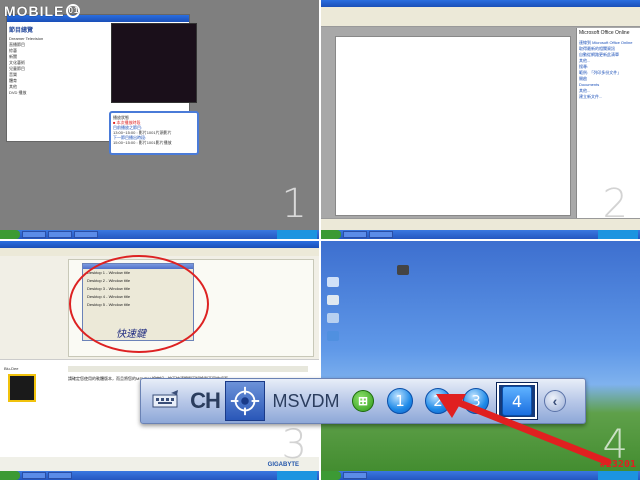  Describe the element at coordinates (294, 204) in the screenshot. I see `panel-number: 1` at that location.